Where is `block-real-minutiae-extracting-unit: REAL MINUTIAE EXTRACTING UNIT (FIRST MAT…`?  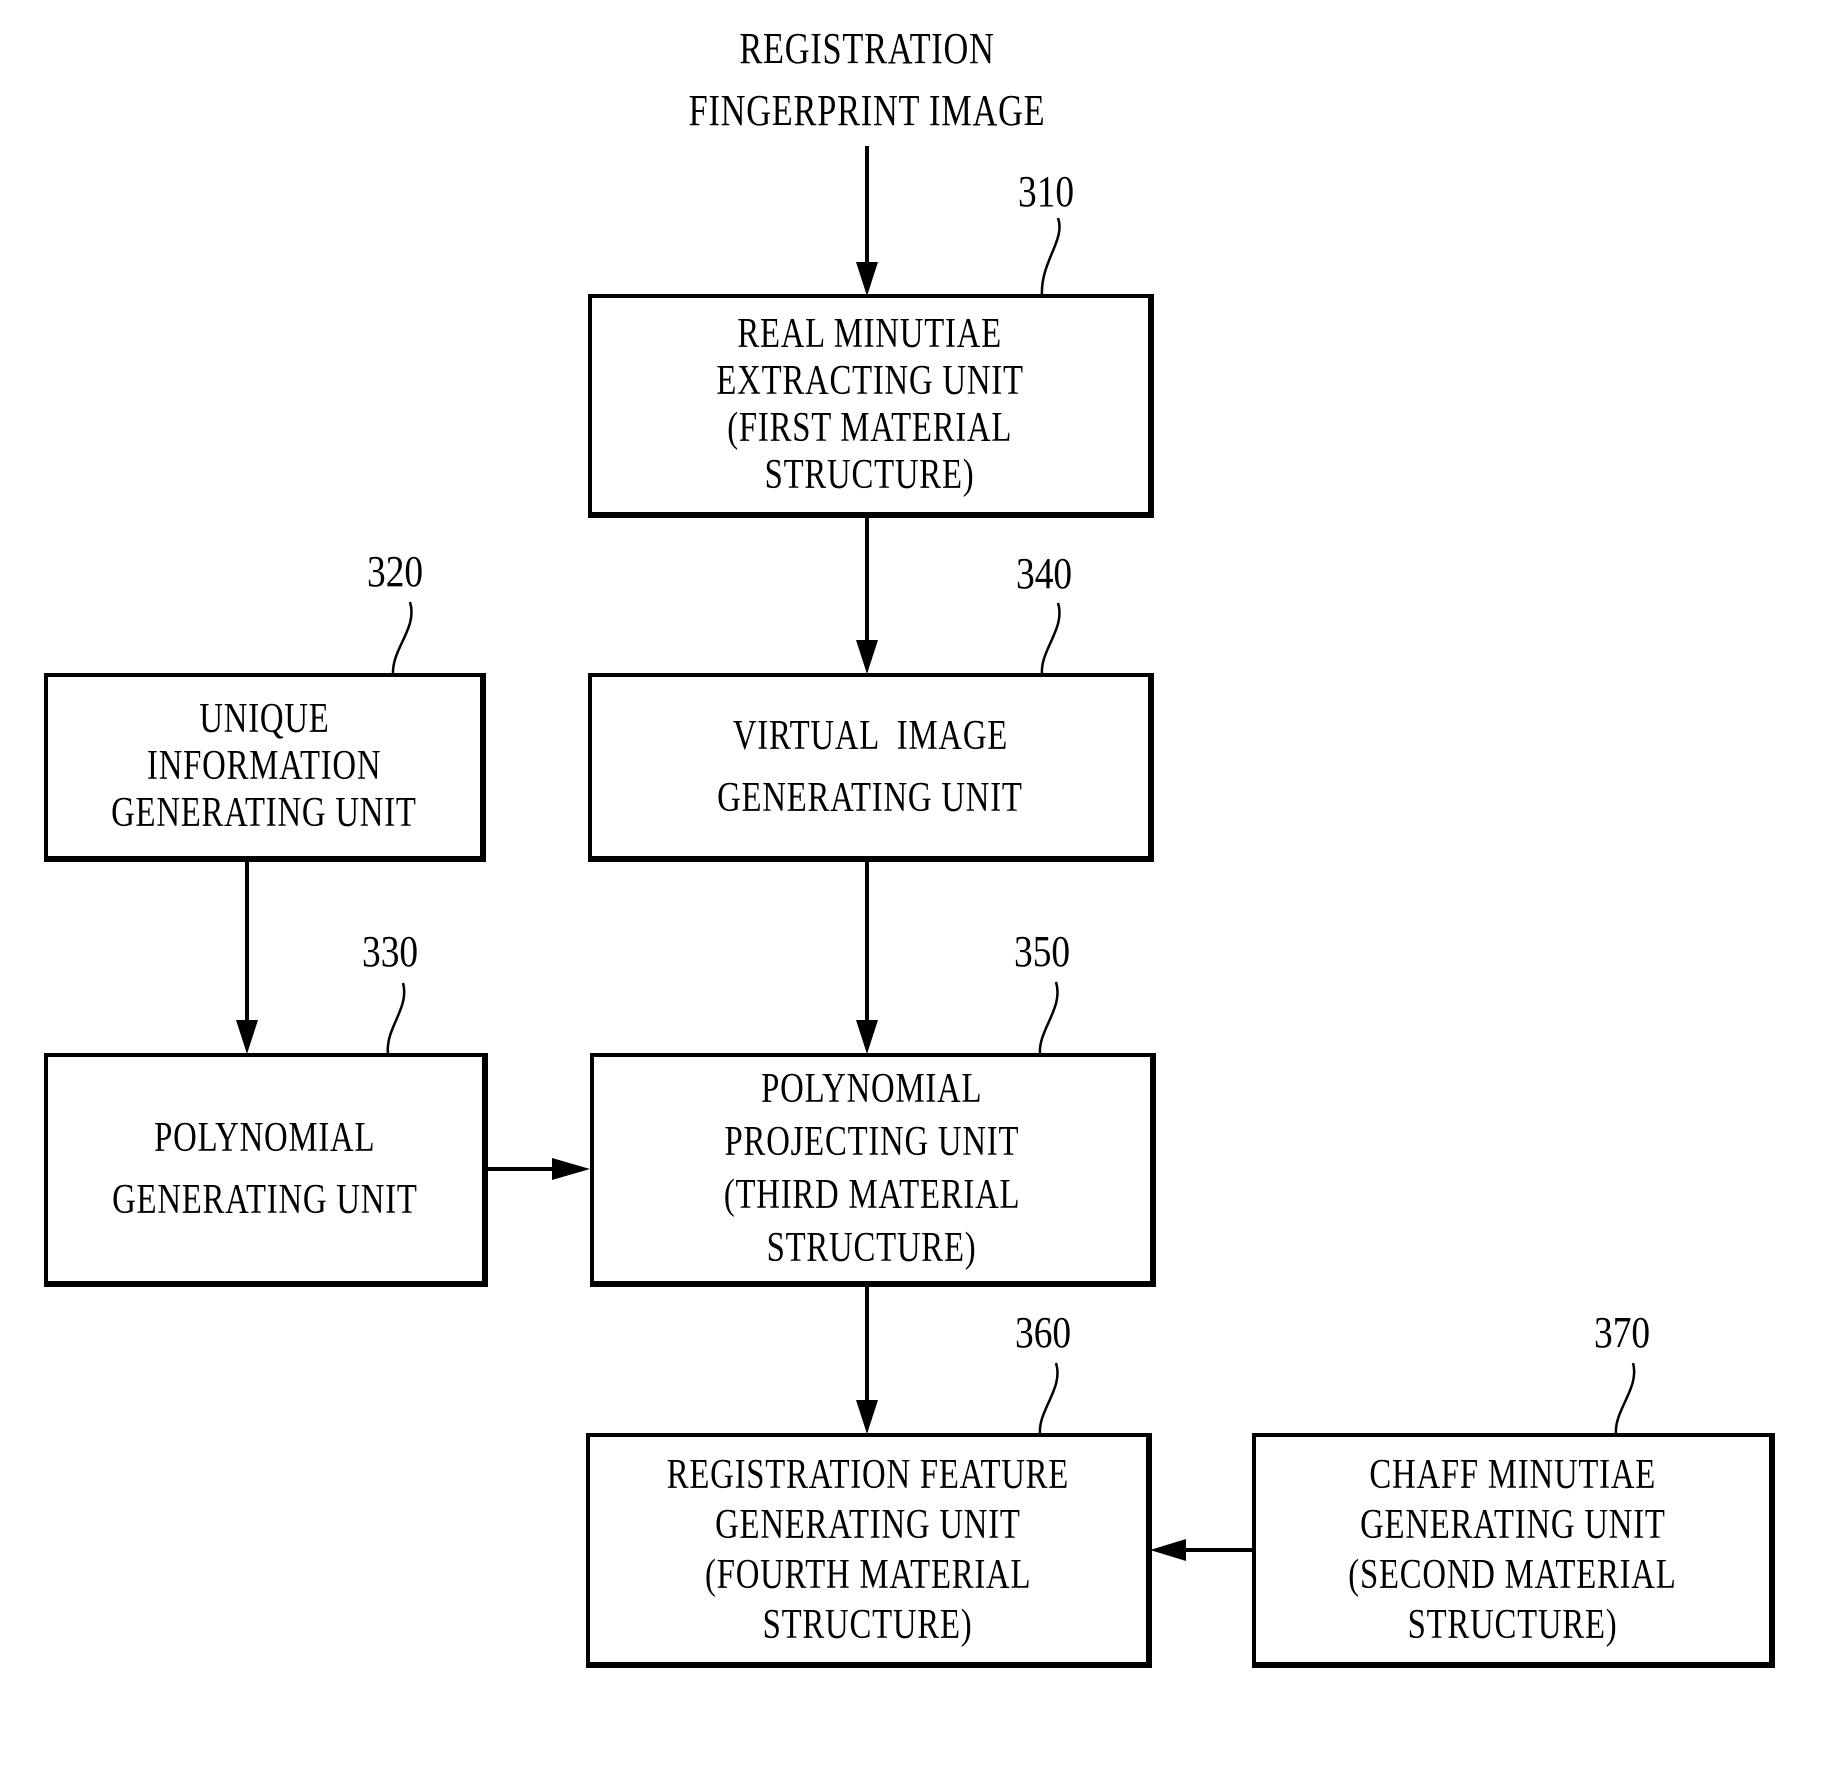 block-real-minutiae-extracting-unit: REAL MINUTIAE EXTRACTING UNIT (FIRST MAT… is located at coordinates (871, 406).